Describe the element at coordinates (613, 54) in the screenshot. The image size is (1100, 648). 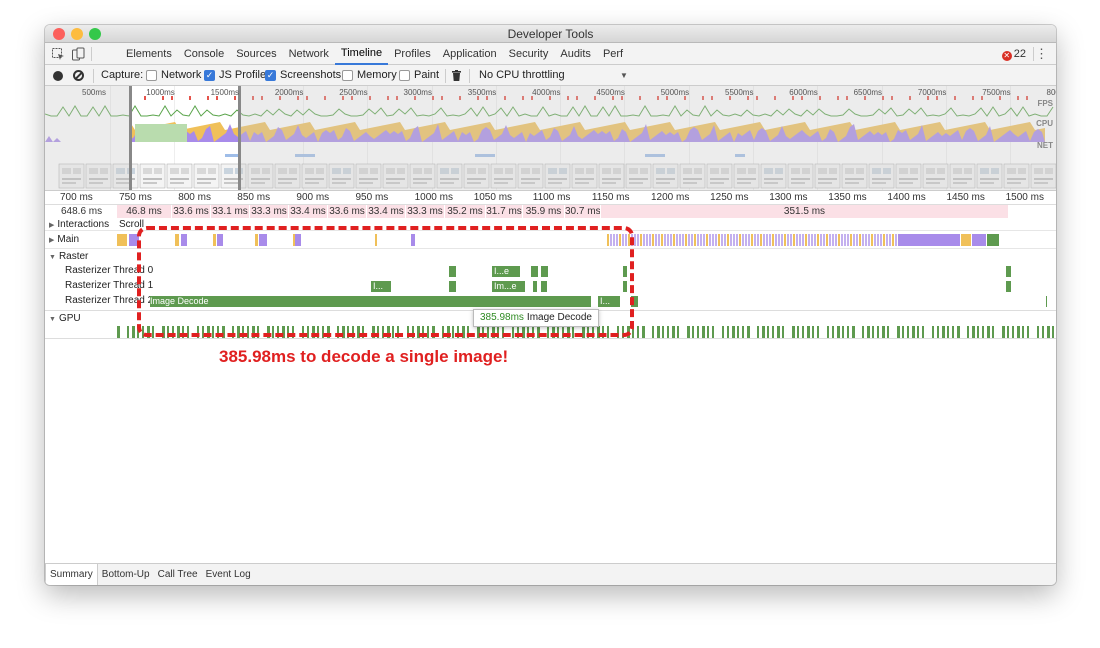
I see `tab-perf: Perf` at that location.